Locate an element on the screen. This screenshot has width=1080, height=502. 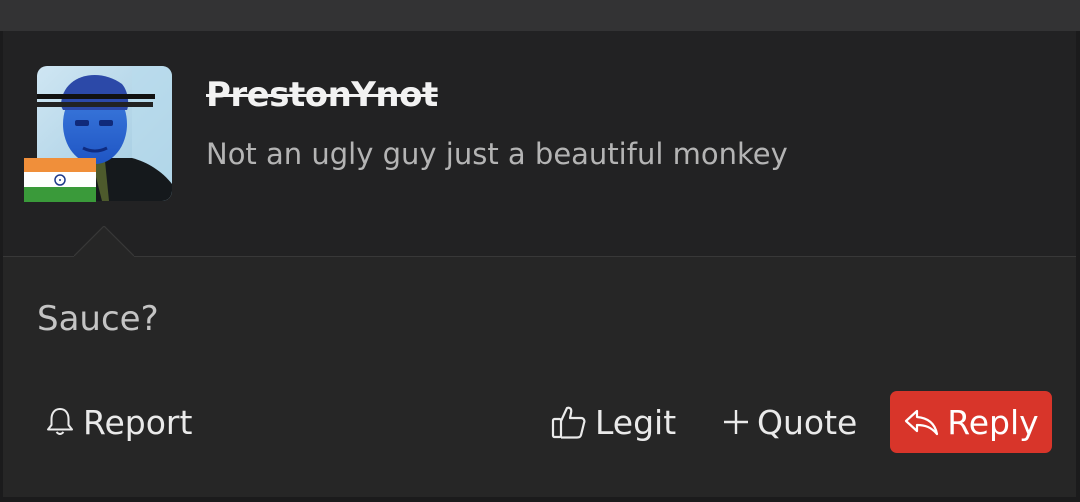
bell-icon is located at coordinates (60, 422).